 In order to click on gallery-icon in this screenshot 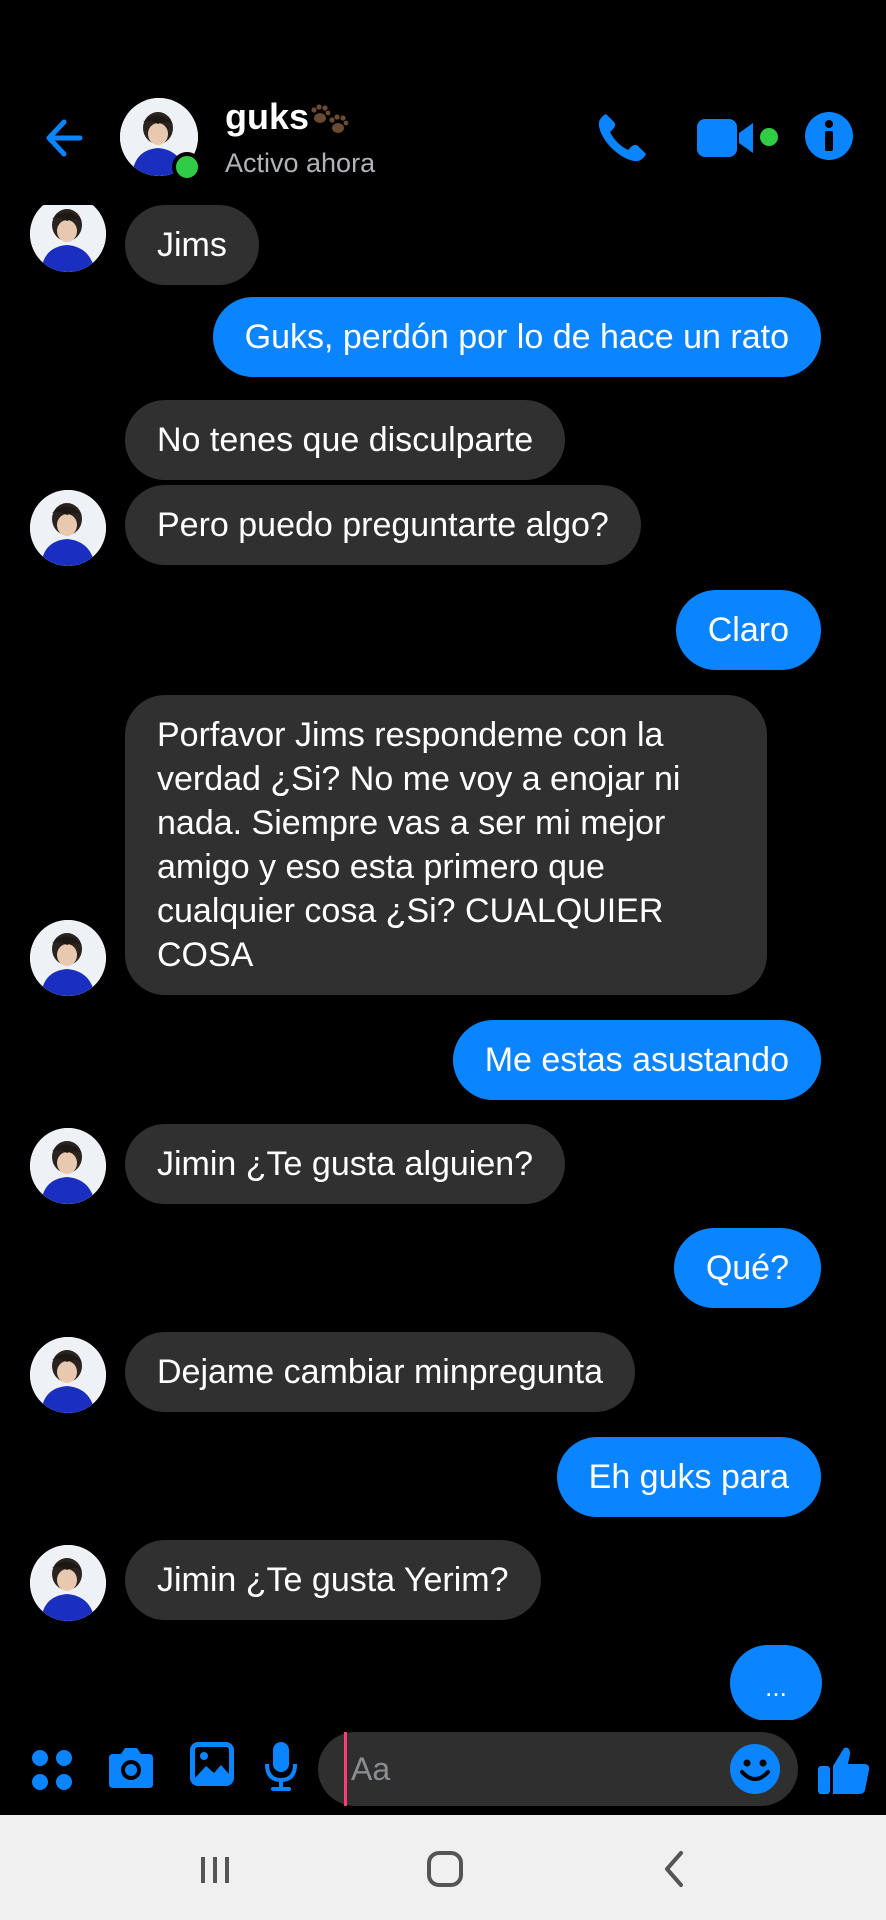, I will do `click(212, 1764)`.